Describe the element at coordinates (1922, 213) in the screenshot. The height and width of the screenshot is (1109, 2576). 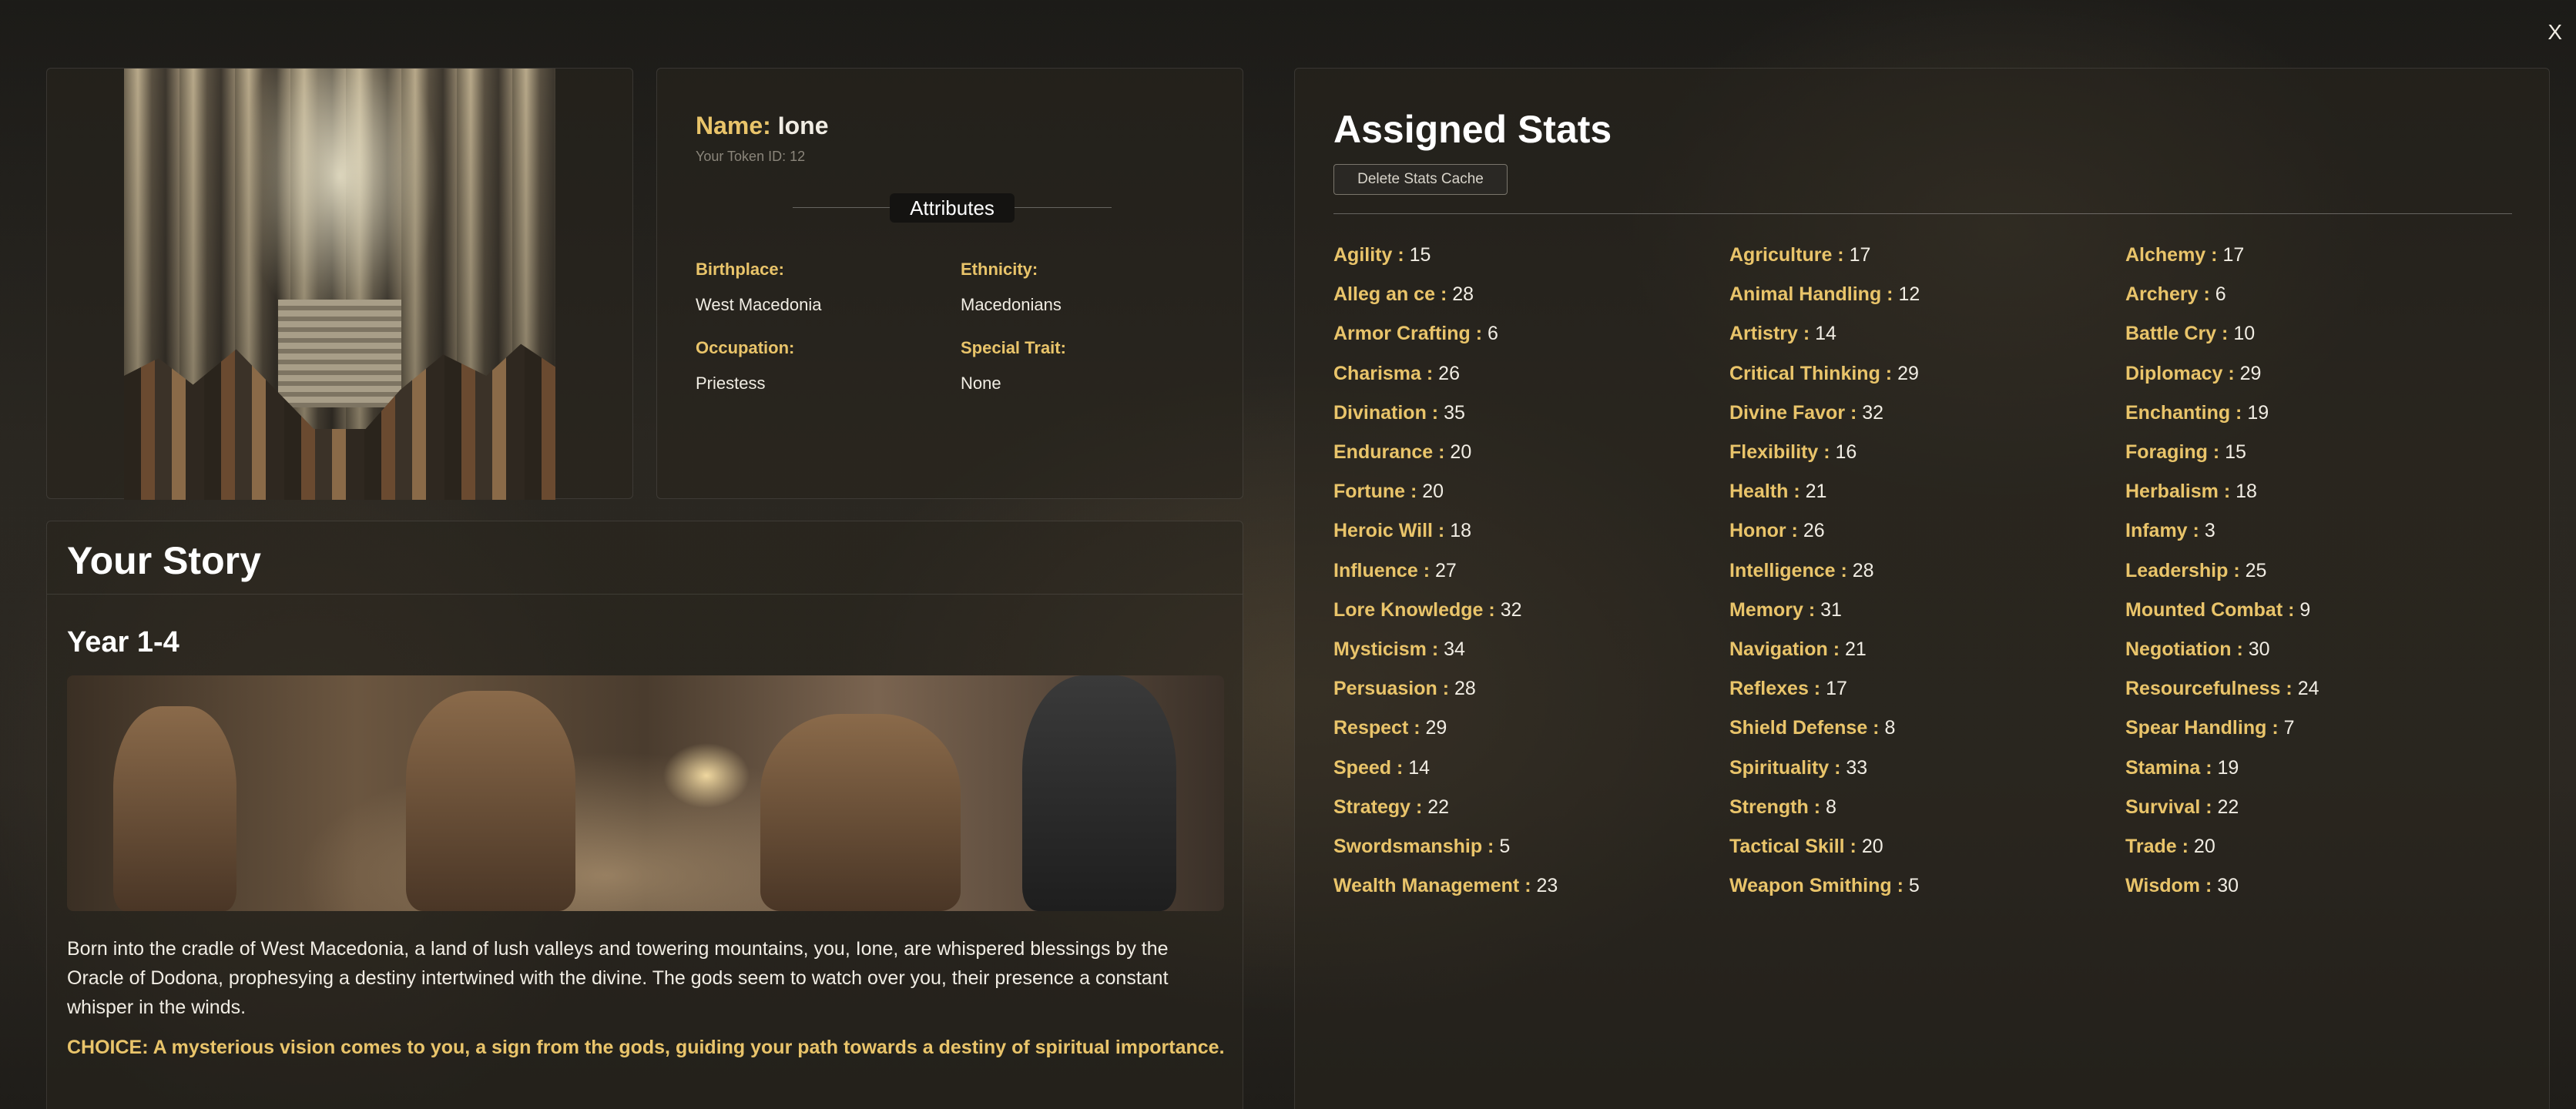
I see `stats-divider` at that location.